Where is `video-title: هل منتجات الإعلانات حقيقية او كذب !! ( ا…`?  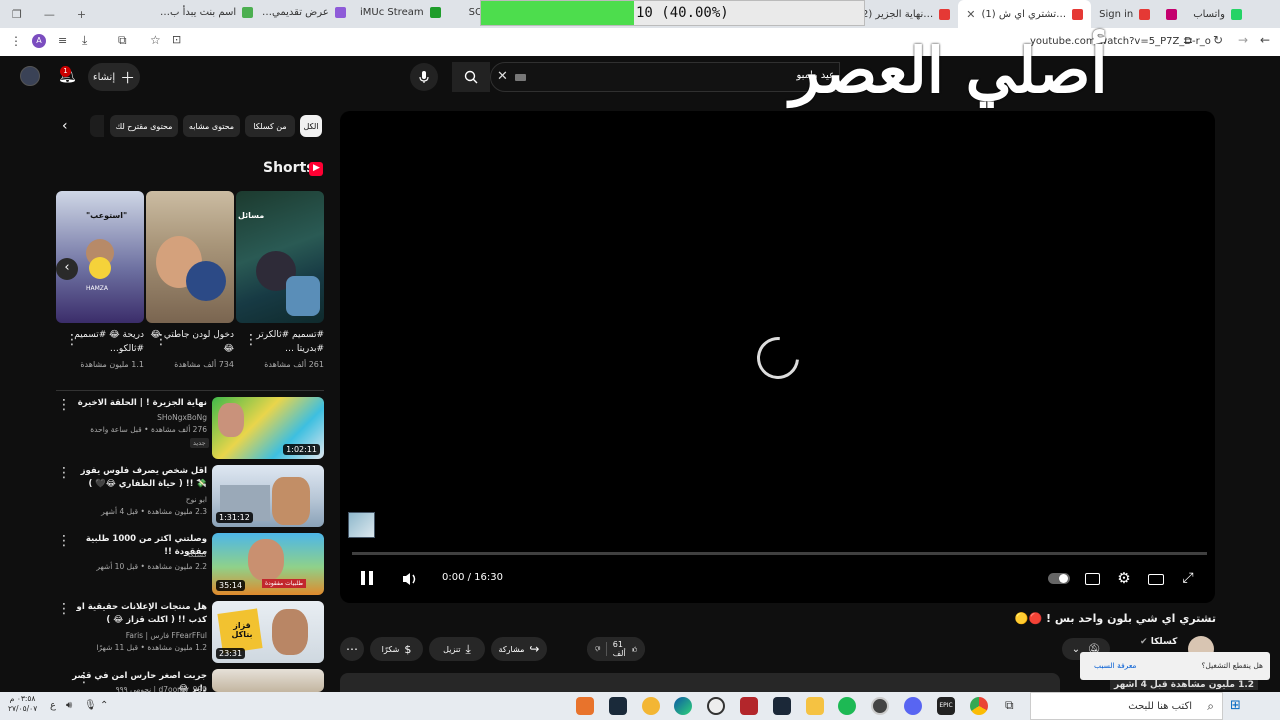
video-title: هل منتجات الإعلانات حقيقية او كذب !! ( ا… is located at coordinates (138, 614).